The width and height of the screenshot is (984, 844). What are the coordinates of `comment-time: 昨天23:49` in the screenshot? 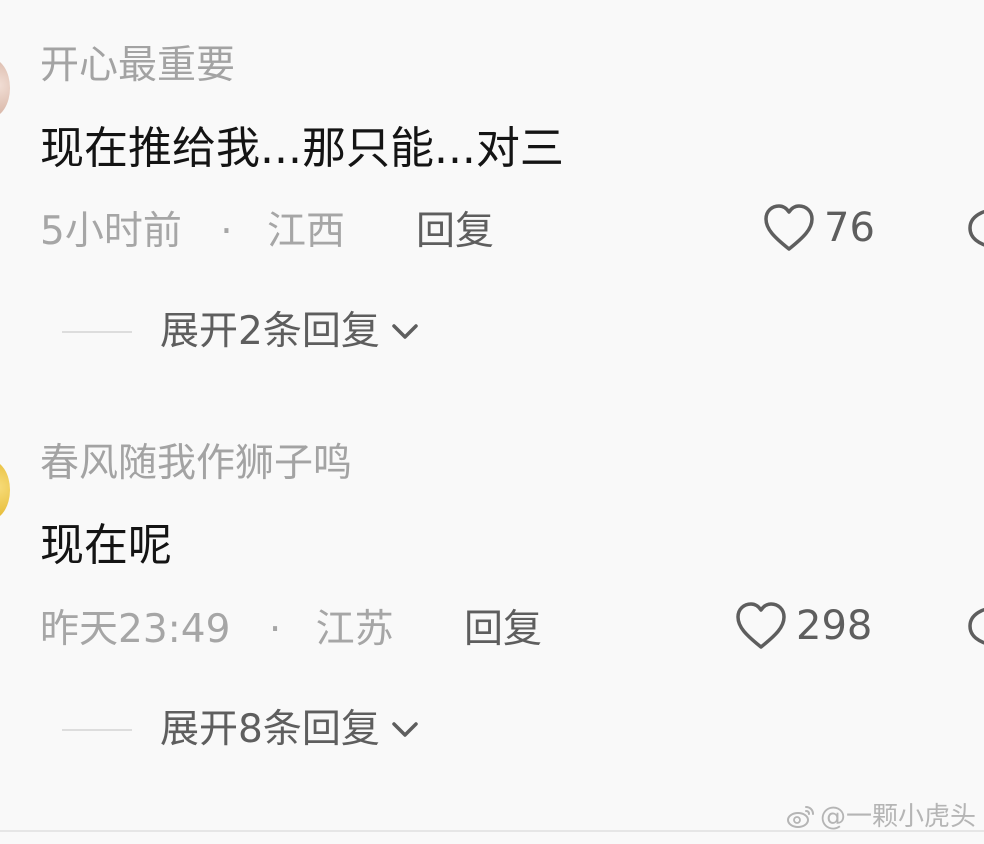 It's located at (135, 629).